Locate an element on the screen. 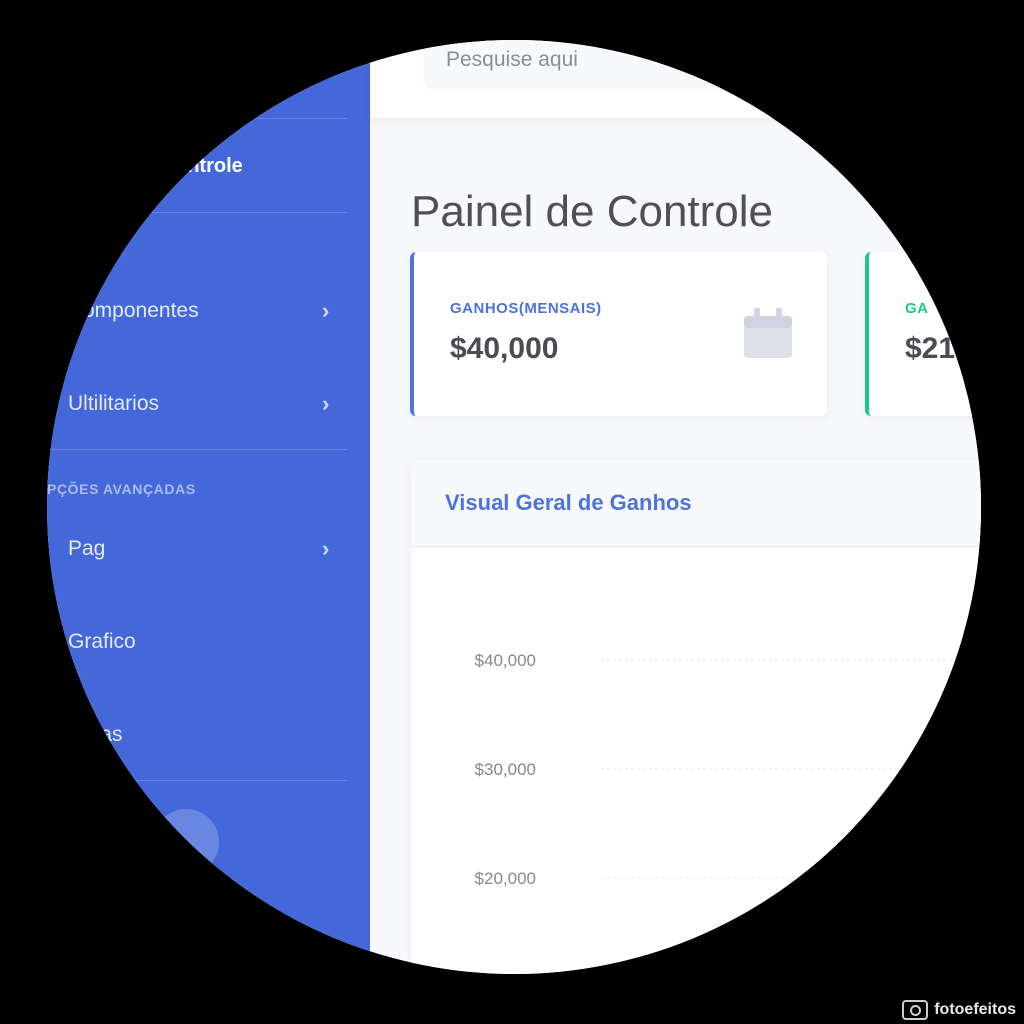 This screenshot has width=1024, height=1024. watermark: fotoefeitos is located at coordinates (959, 1010).